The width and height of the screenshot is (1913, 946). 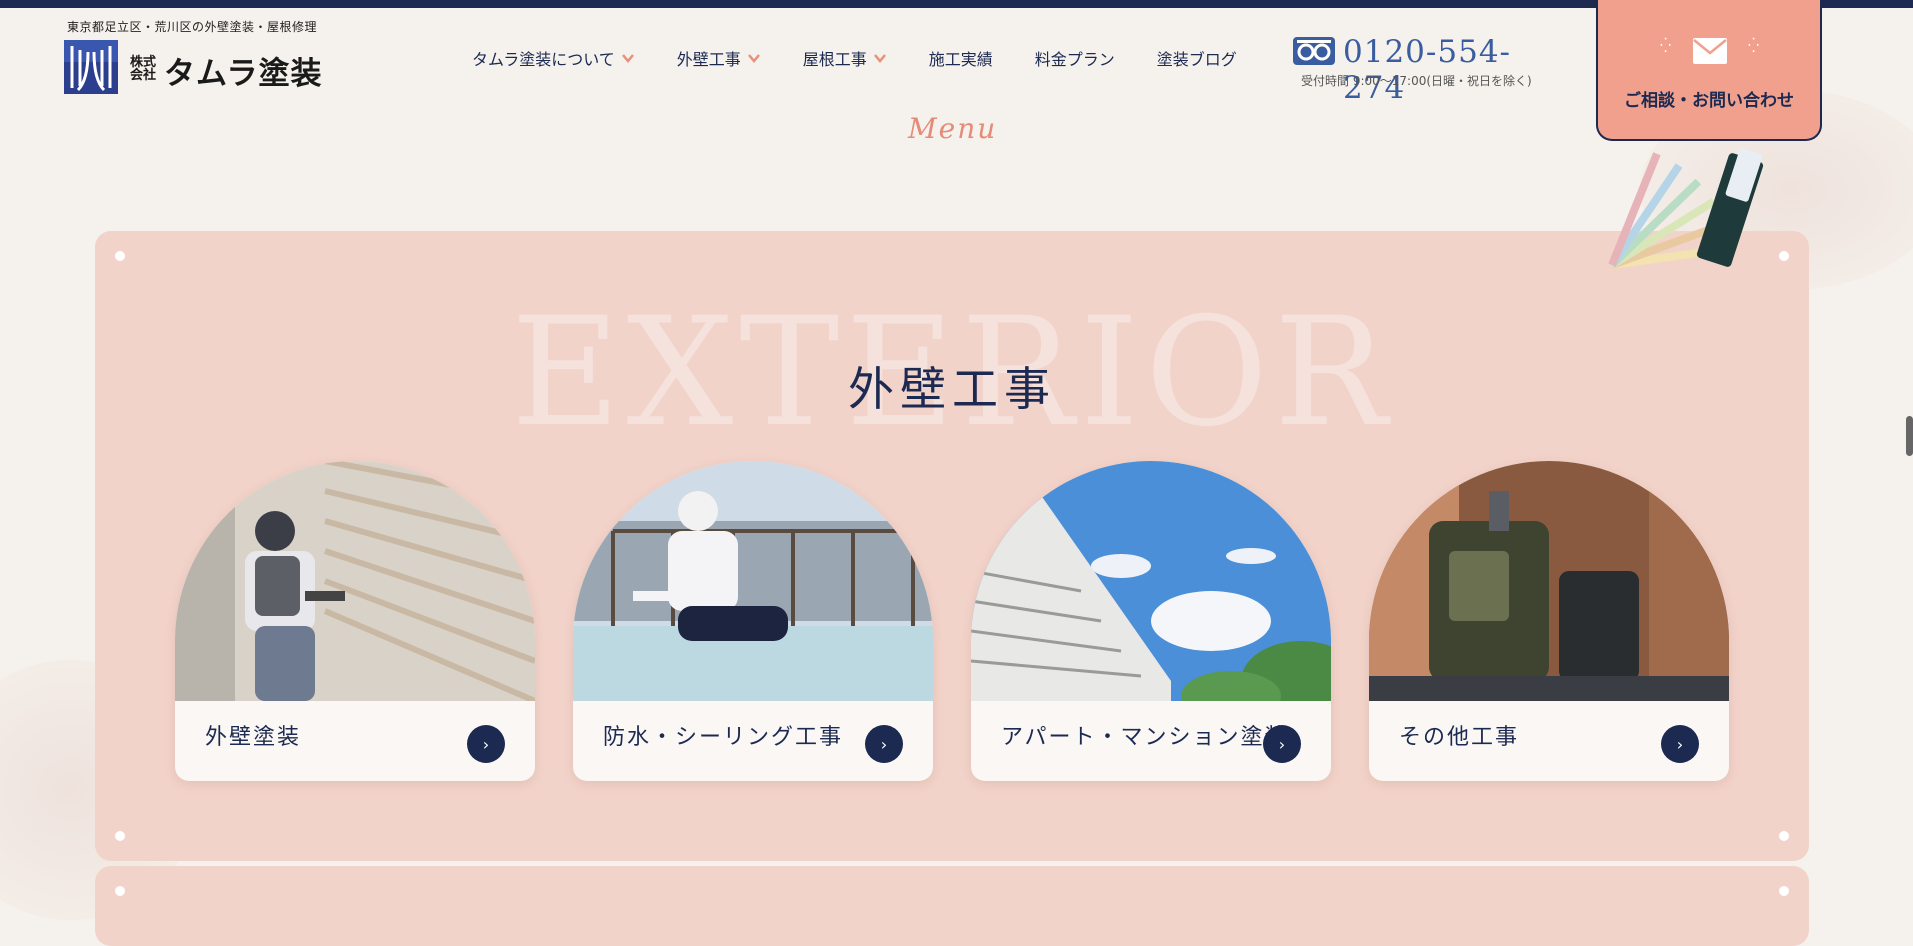 What do you see at coordinates (1151, 581) in the screenshot?
I see `apartment-photo` at bounding box center [1151, 581].